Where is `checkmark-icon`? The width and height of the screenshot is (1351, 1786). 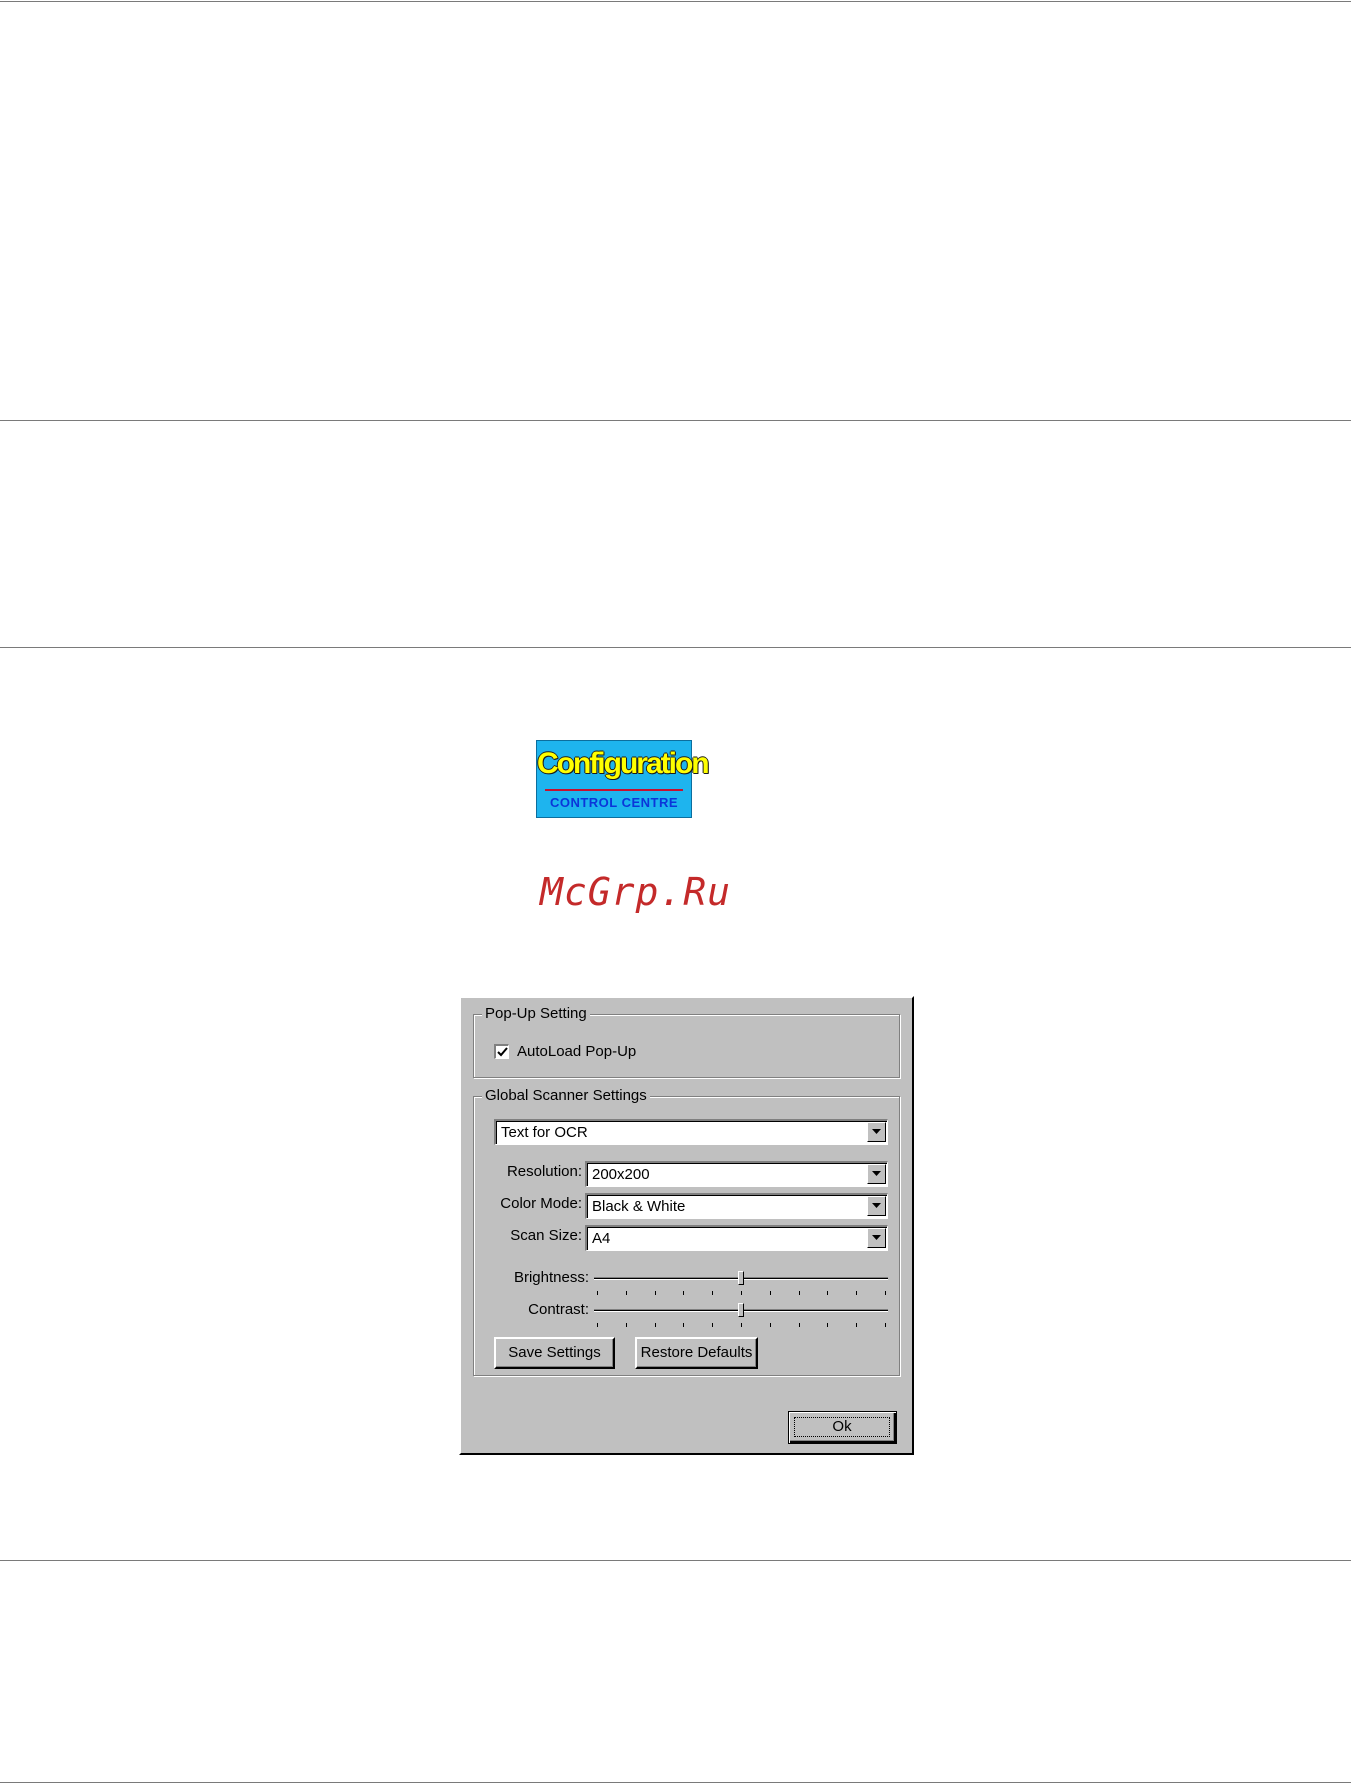
checkmark-icon is located at coordinates (502, 1052).